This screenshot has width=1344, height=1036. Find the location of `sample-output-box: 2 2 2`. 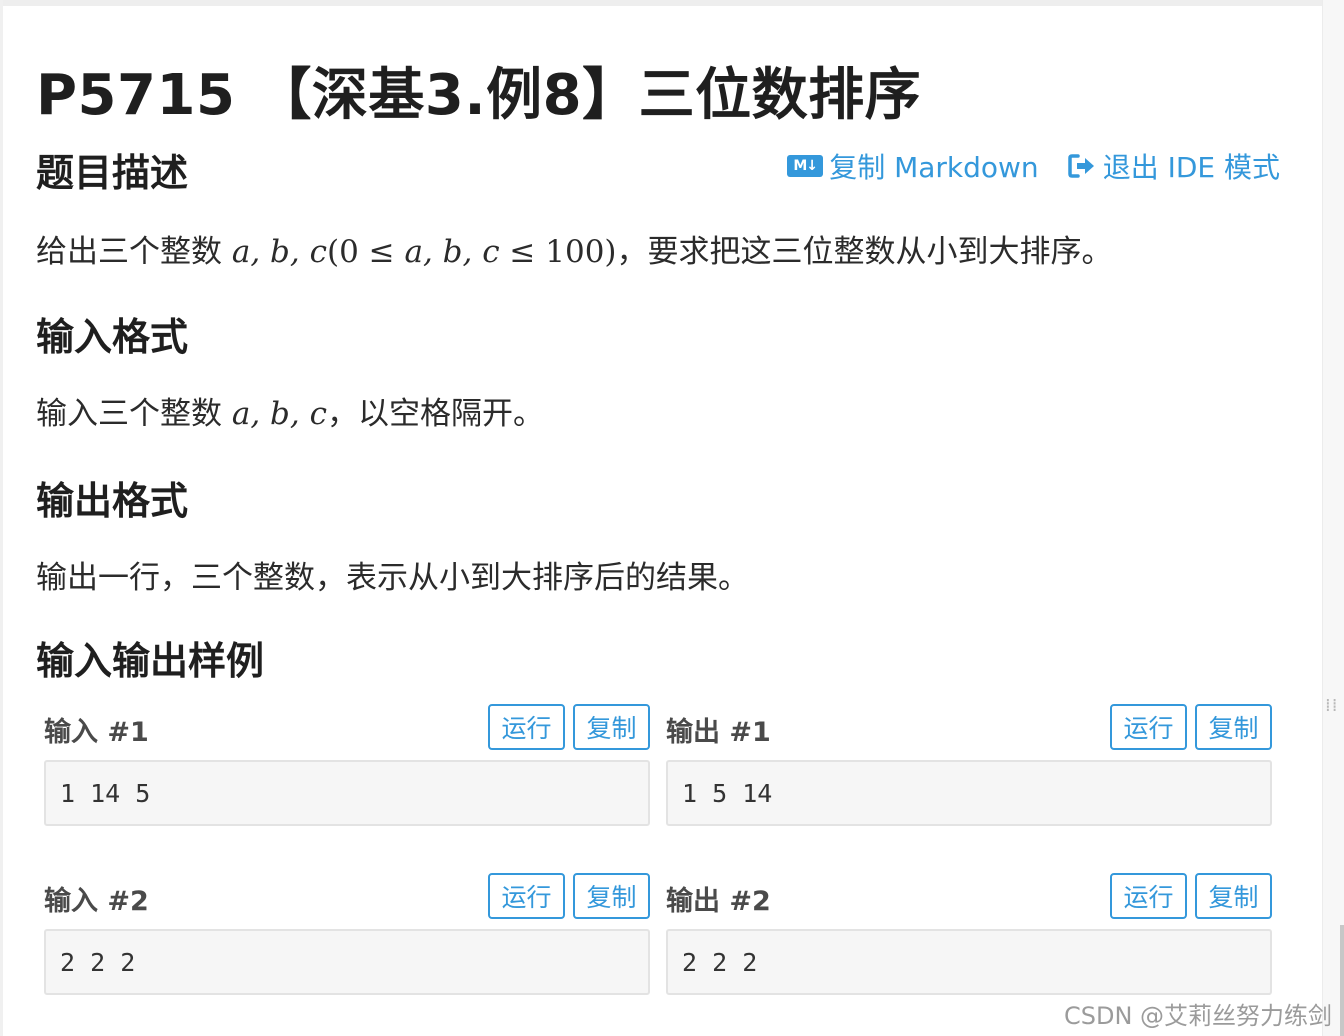

sample-output-box: 2 2 2 is located at coordinates (969, 962).